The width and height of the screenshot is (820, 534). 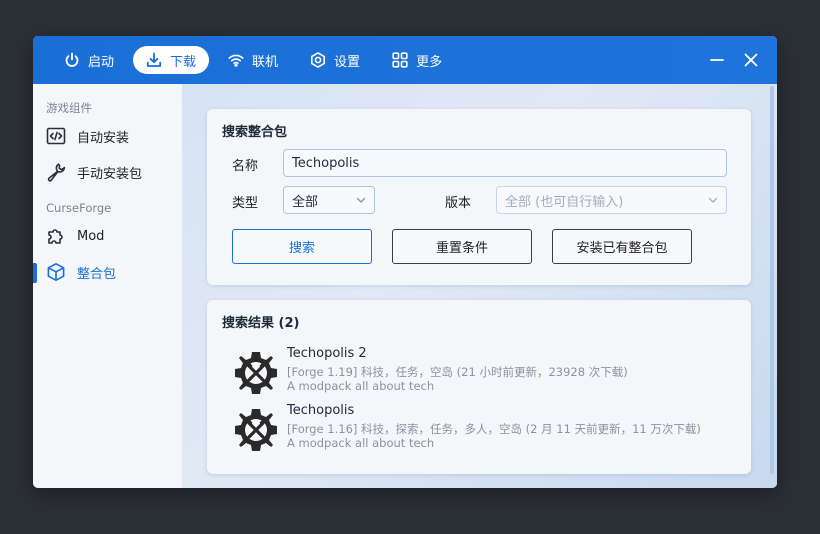 I want to click on nav-settings-label: 设置, so click(x=347, y=62).